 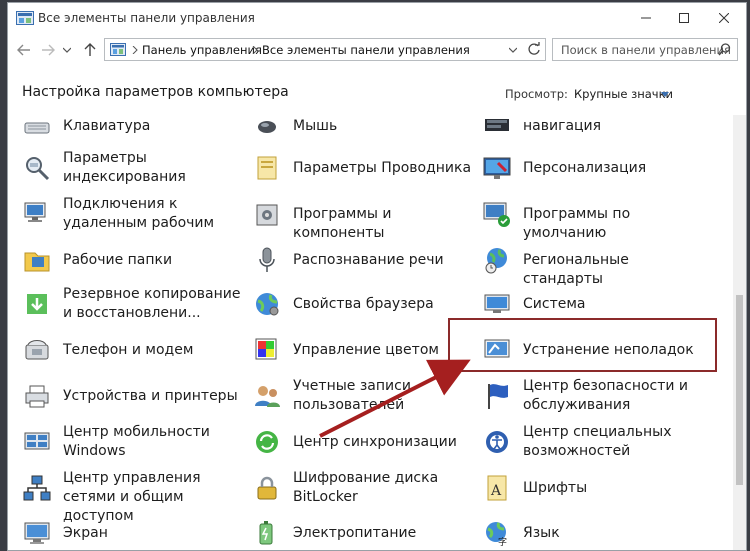 What do you see at coordinates (37, 262) in the screenshot?
I see `work-folders-icon` at bounding box center [37, 262].